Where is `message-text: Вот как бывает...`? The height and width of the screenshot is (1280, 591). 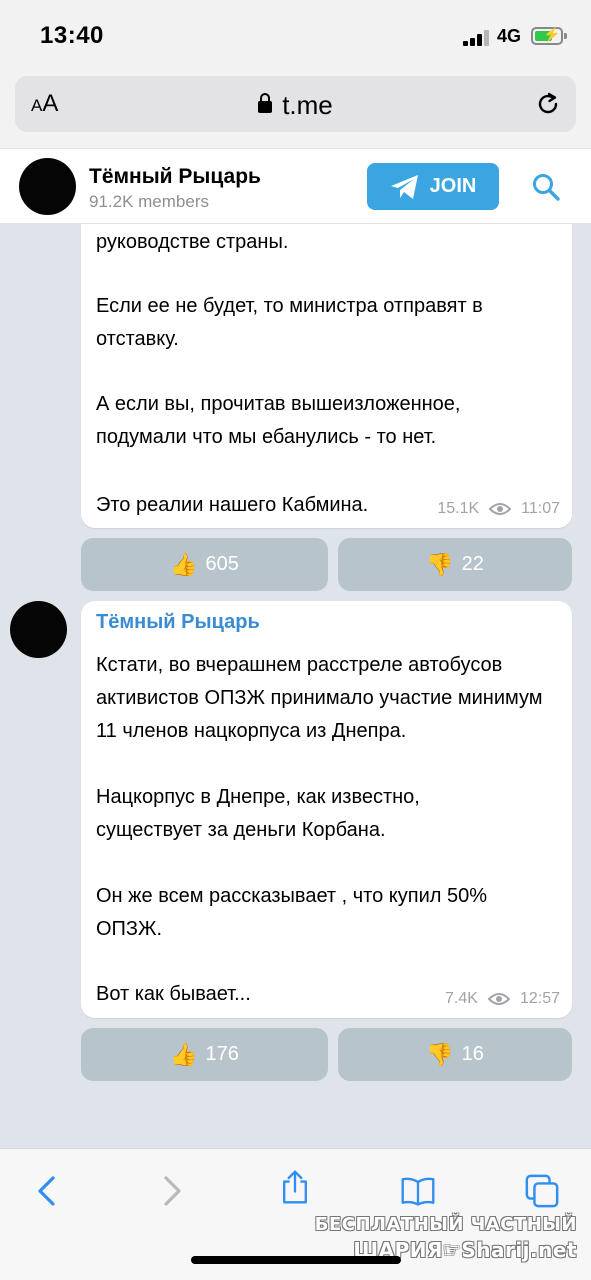 message-text: Вот как бывает... is located at coordinates (173, 994).